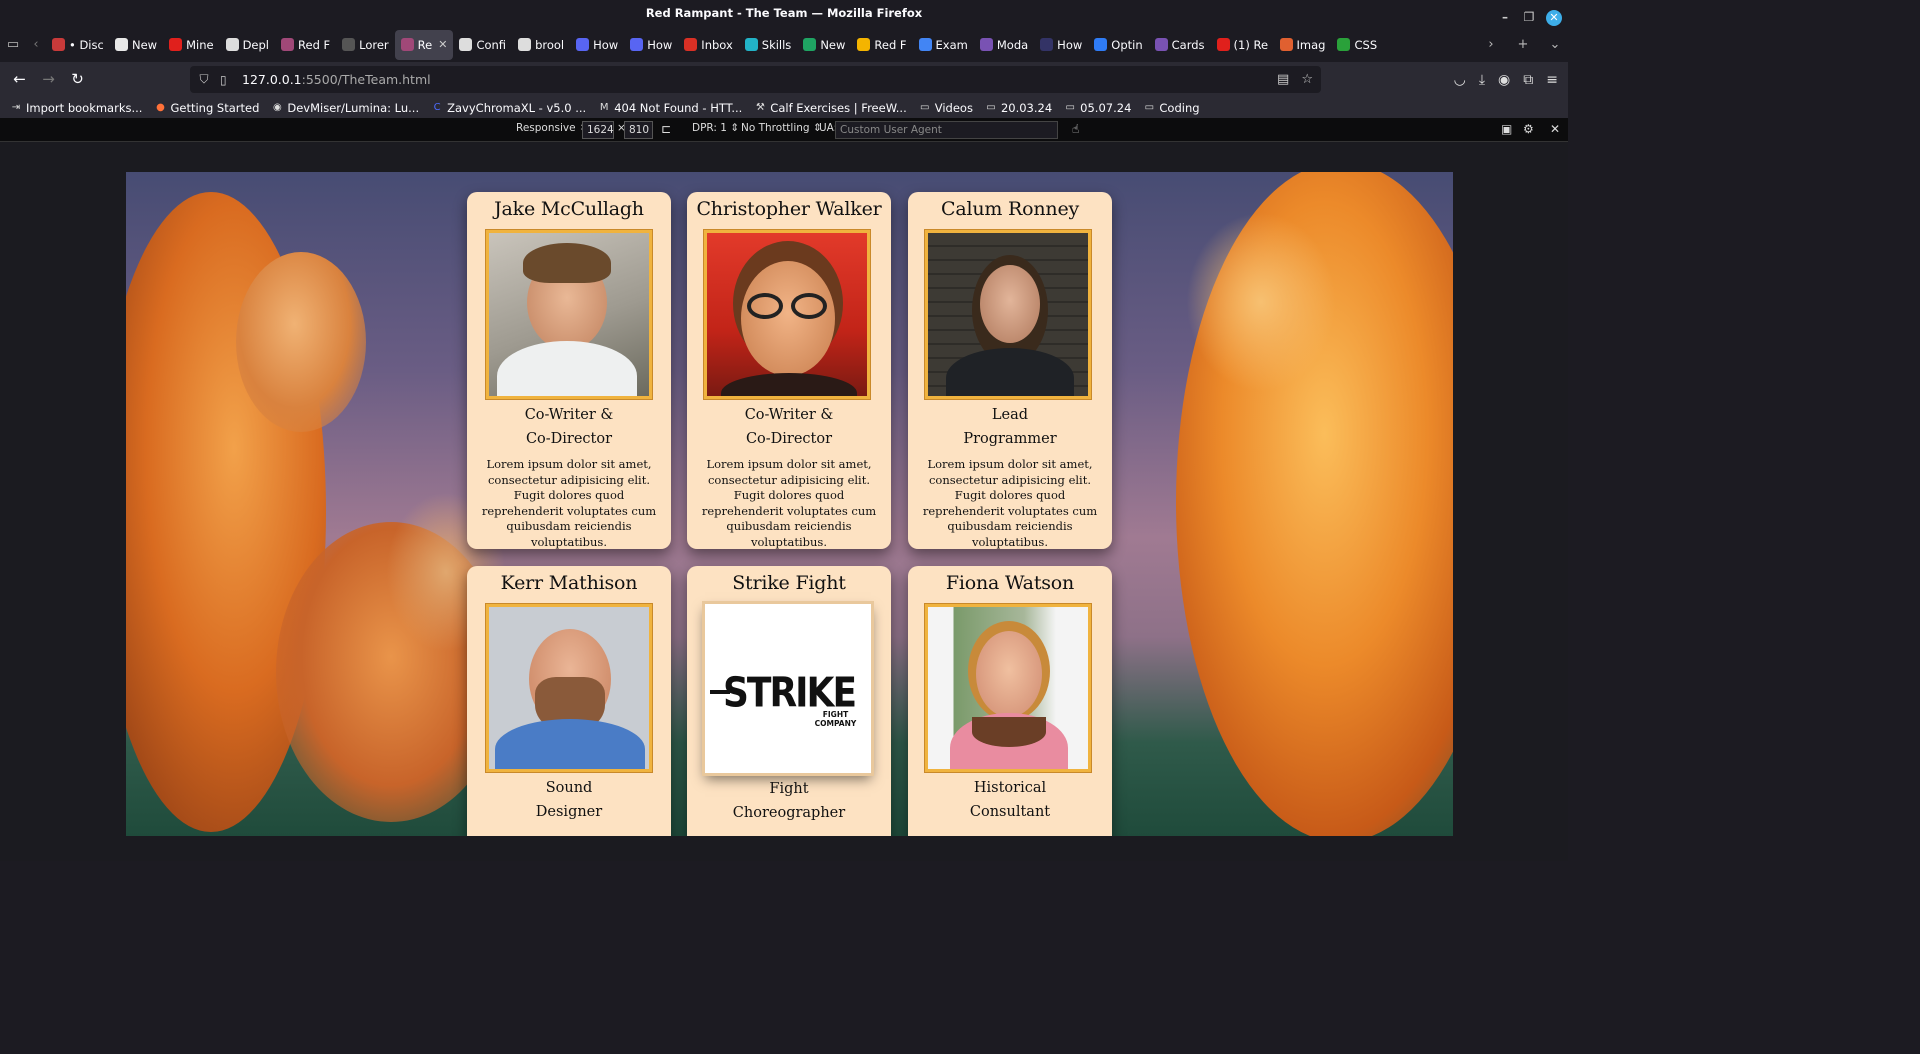 Image resolution: width=1920 pixels, height=1054 pixels. I want to click on role-line: Programmer, so click(1010, 439).